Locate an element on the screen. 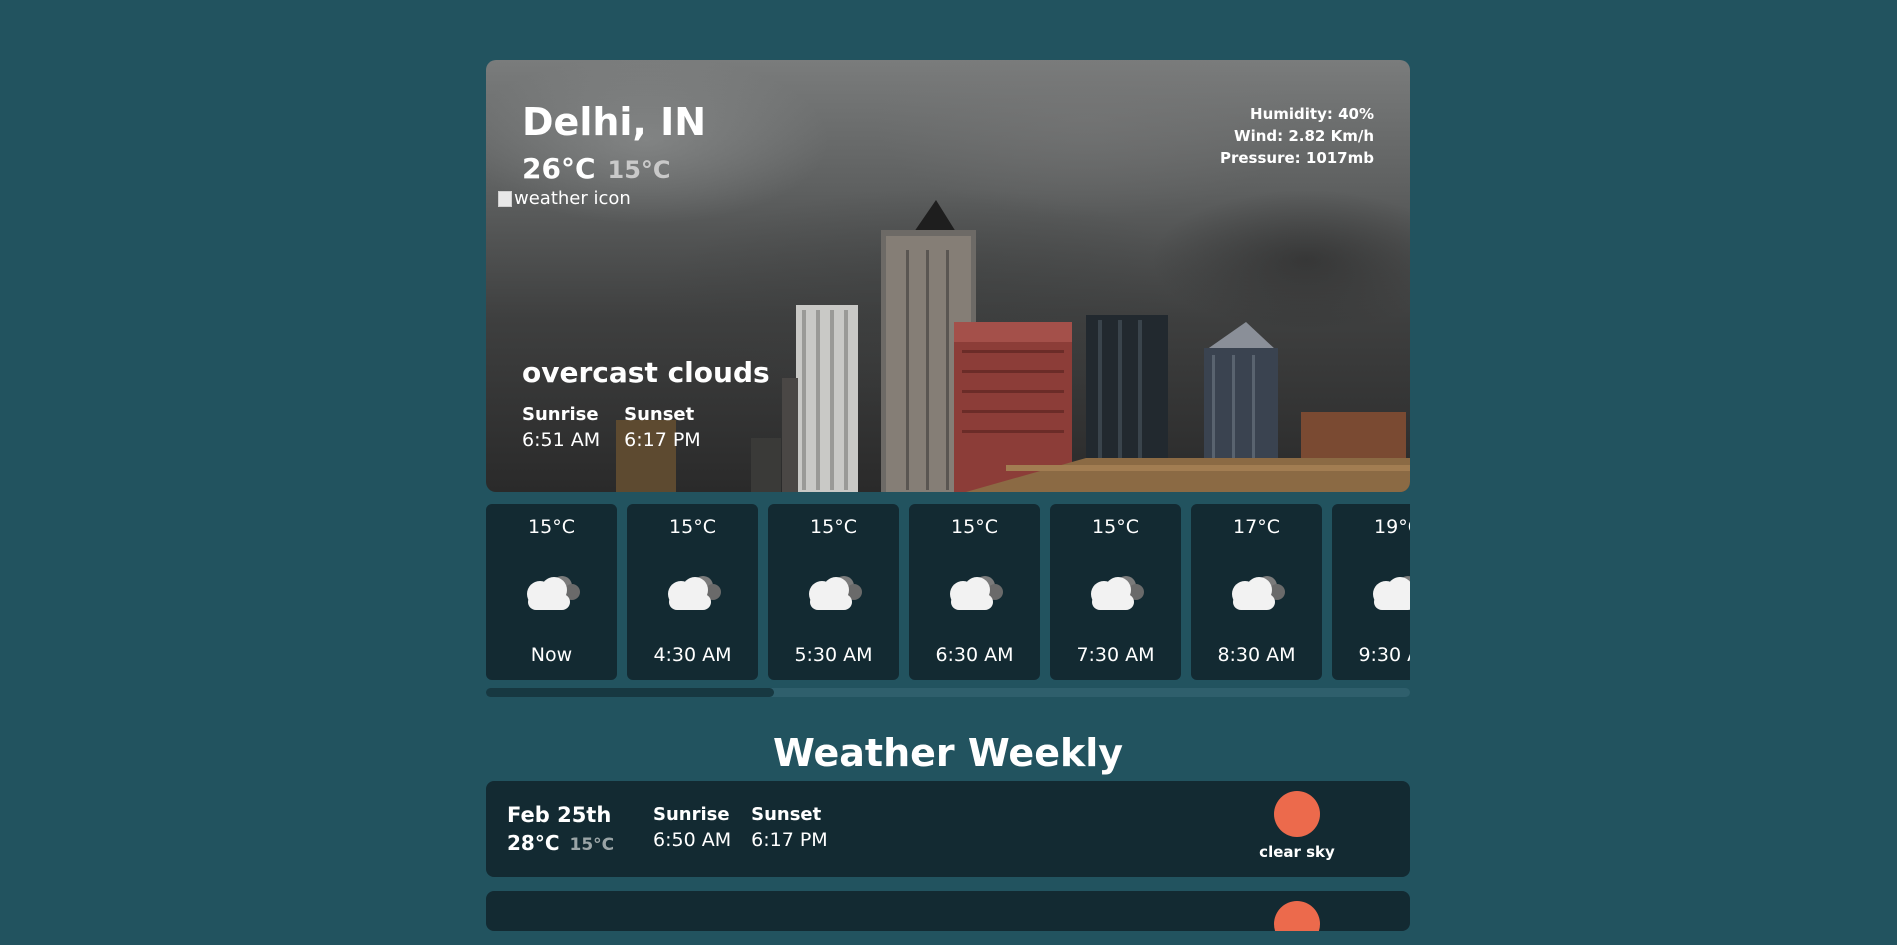 The image size is (1897, 945). daily-condition: clear sky is located at coordinates (1297, 826).